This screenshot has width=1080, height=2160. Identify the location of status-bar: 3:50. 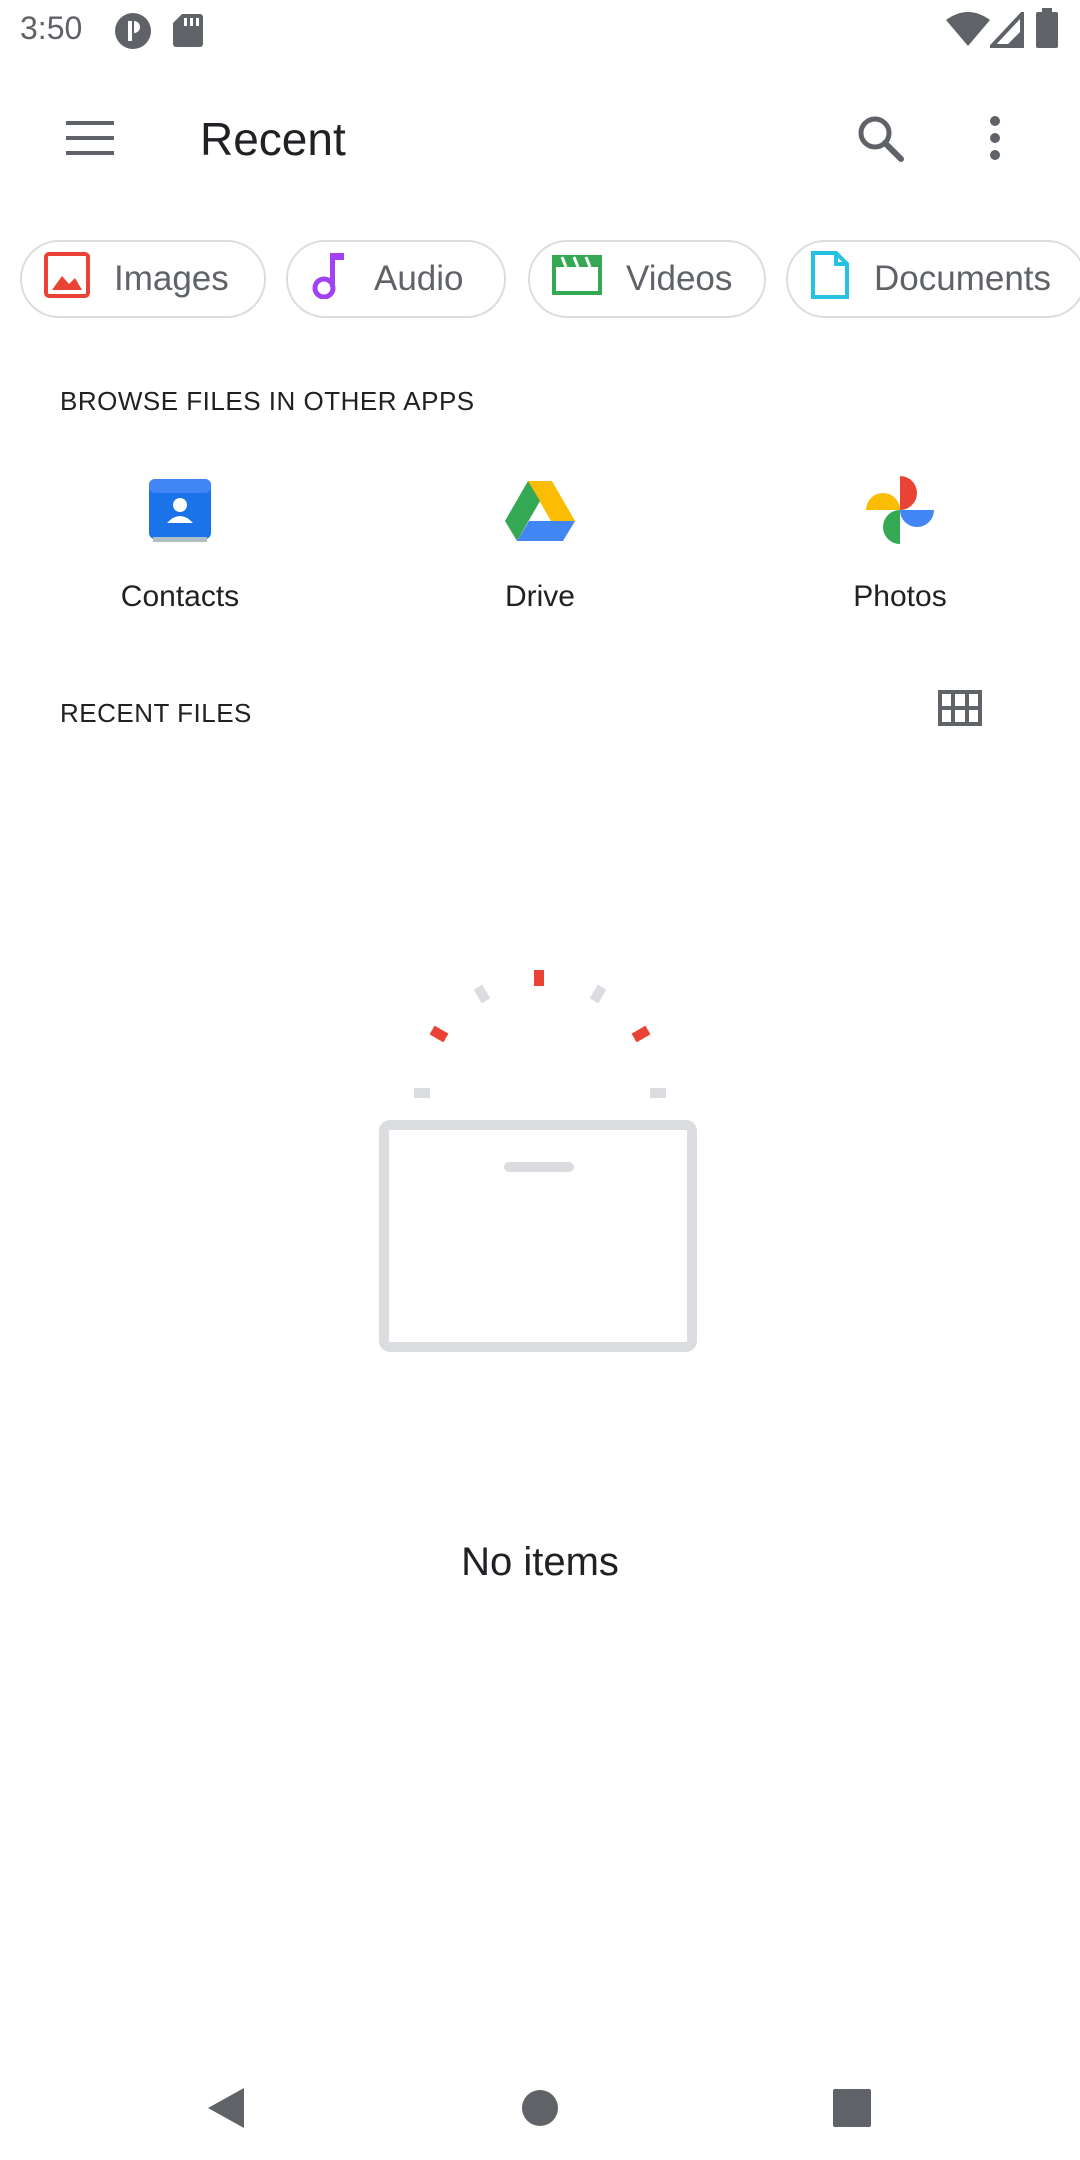
(540, 30).